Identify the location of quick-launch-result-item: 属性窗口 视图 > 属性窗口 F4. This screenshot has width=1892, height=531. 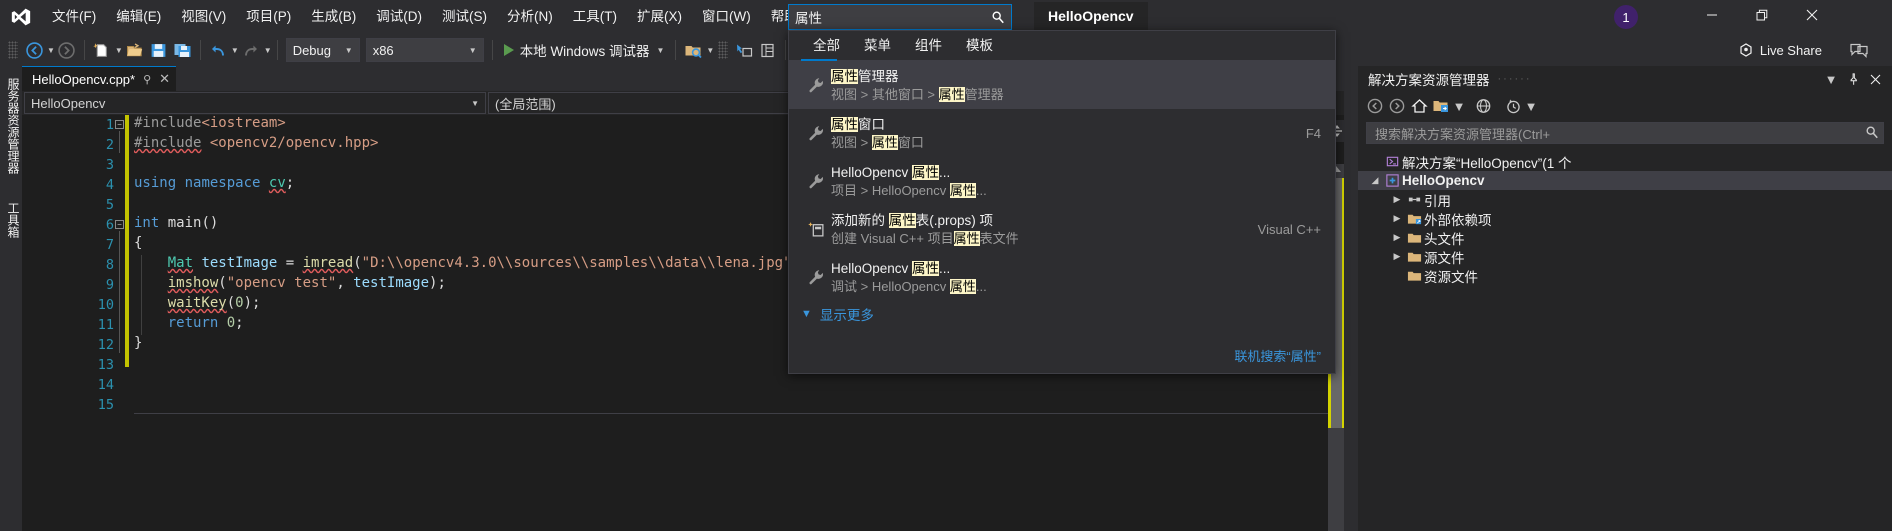
(1062, 133).